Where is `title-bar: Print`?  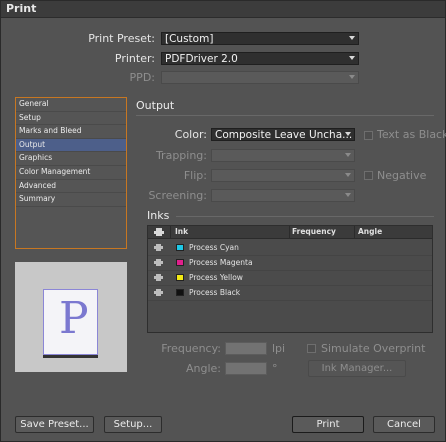
title-bar: Print is located at coordinates (223, 9).